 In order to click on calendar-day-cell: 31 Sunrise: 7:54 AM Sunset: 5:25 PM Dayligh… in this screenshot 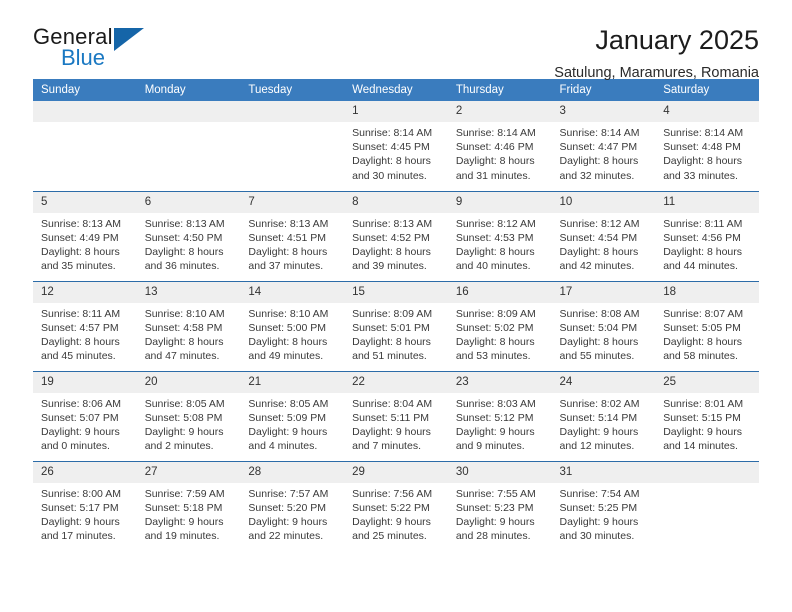, I will do `click(603, 505)`.